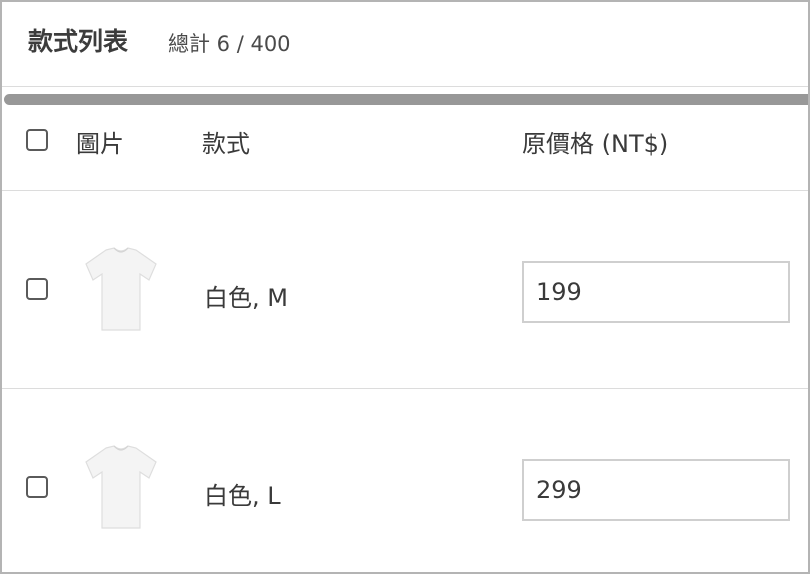 This screenshot has height=574, width=810. What do you see at coordinates (226, 144) in the screenshot?
I see `column-header-variant: 款式` at bounding box center [226, 144].